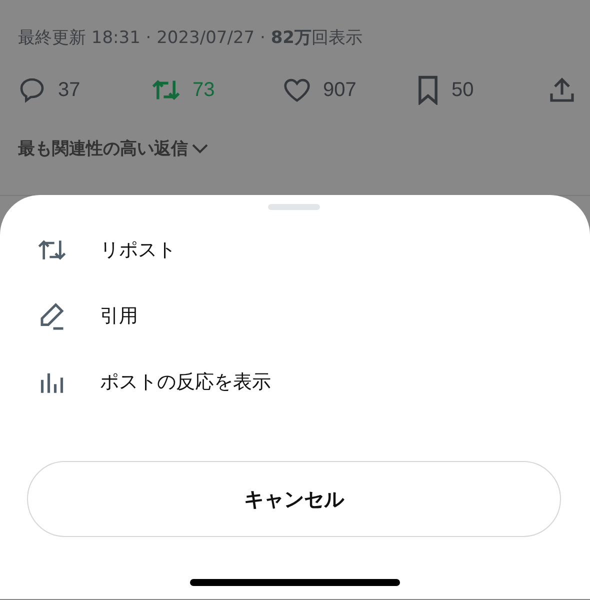 The image size is (590, 600). What do you see at coordinates (297, 90) in the screenshot?
I see `heart-icon` at bounding box center [297, 90].